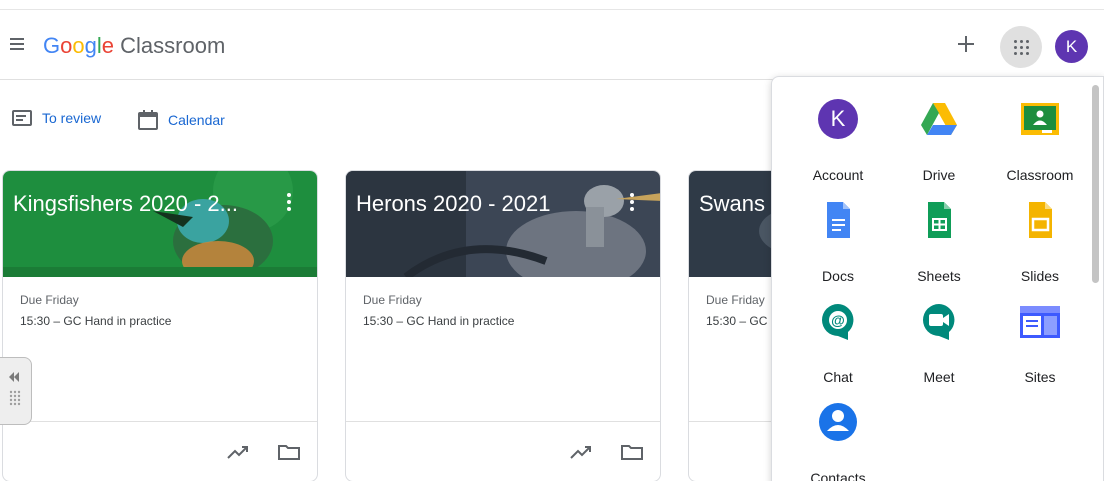 The height and width of the screenshot is (481, 1104). I want to click on app-tile-docs: Docs, so click(838, 234).